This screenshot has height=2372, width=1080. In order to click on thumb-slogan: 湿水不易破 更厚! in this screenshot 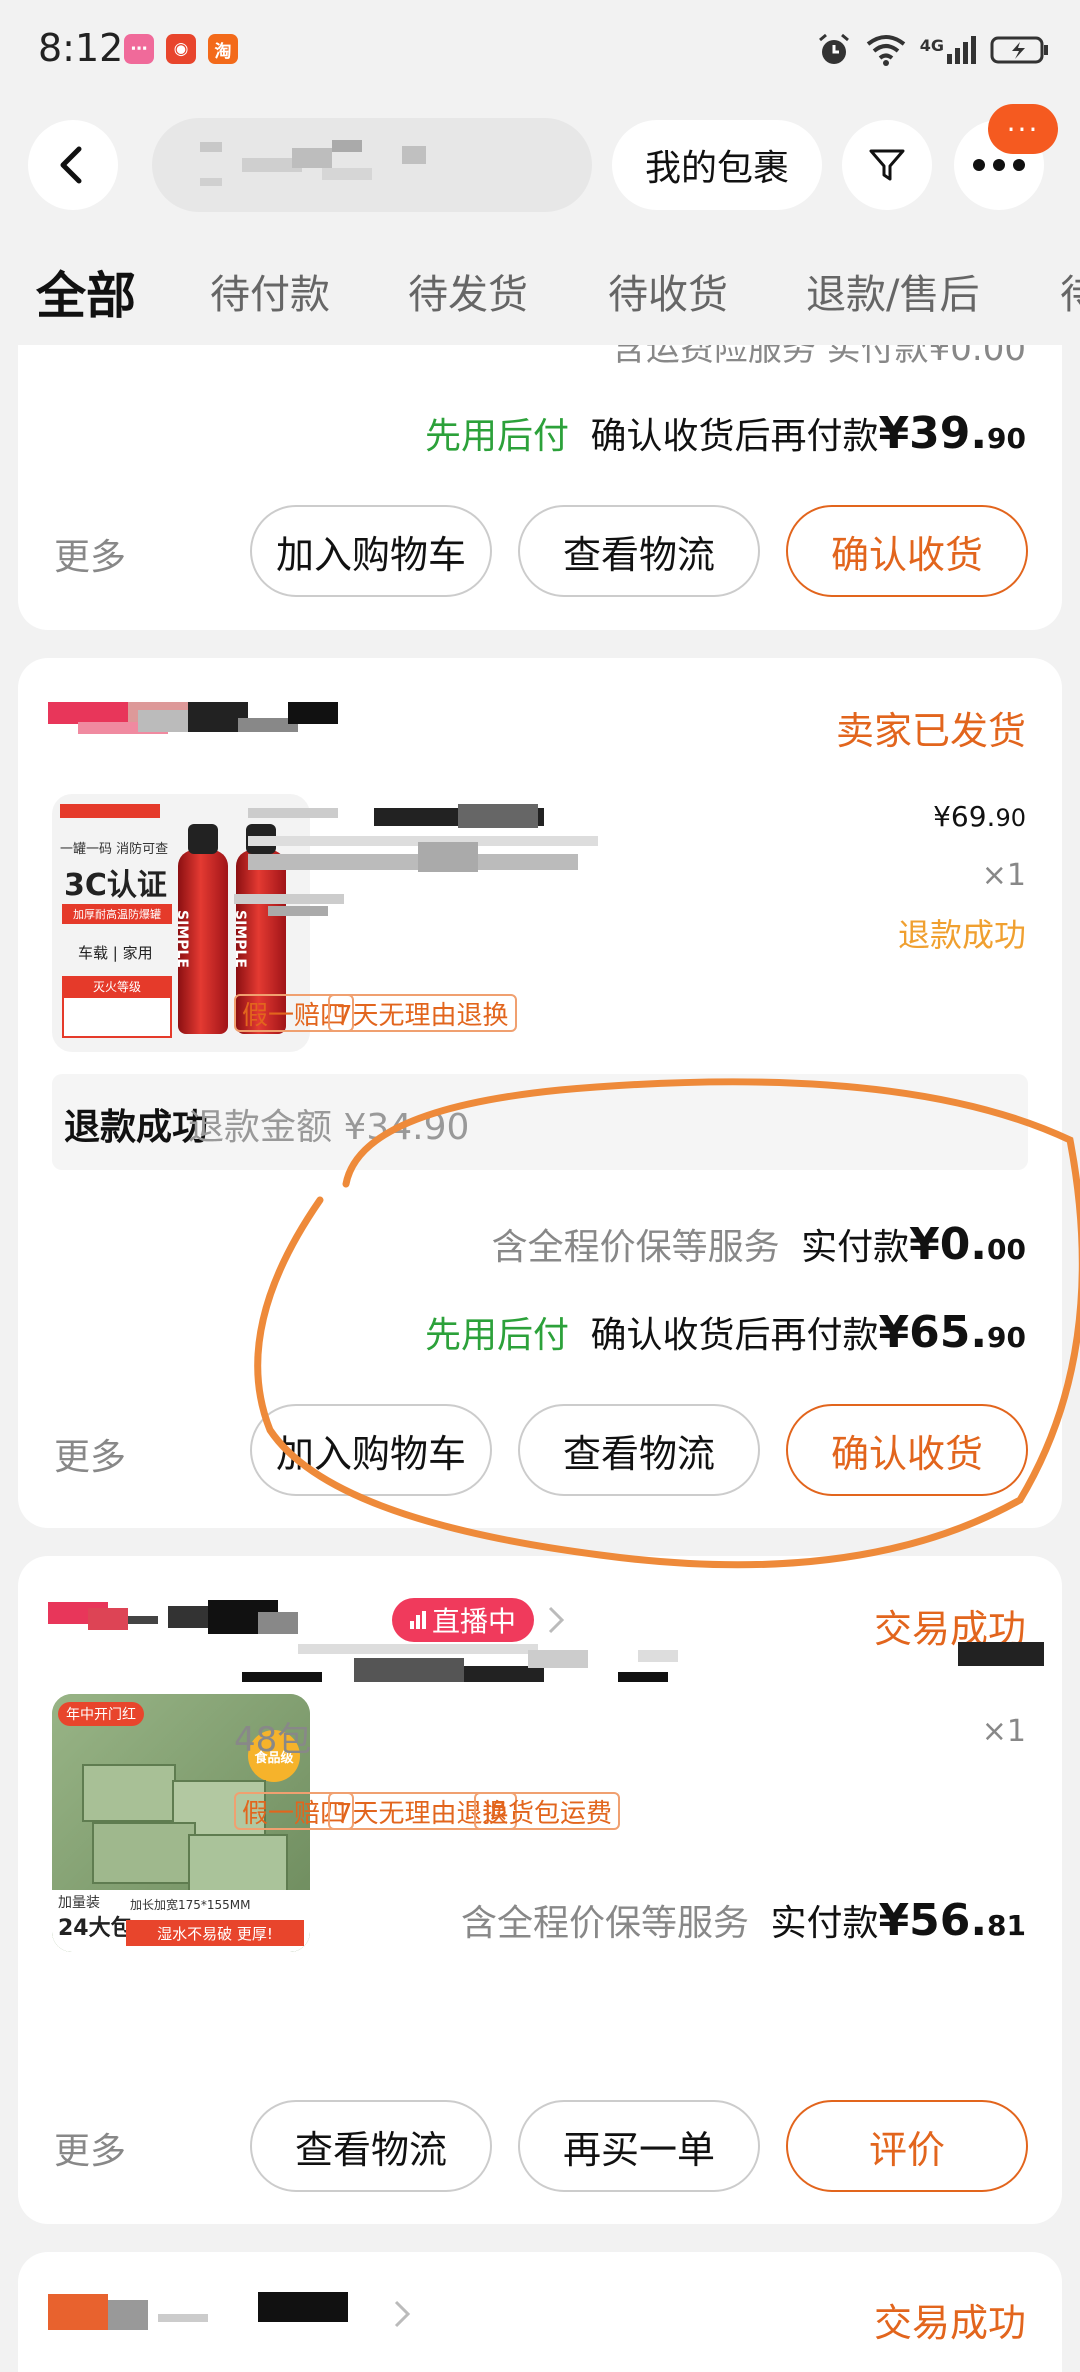, I will do `click(215, 1933)`.